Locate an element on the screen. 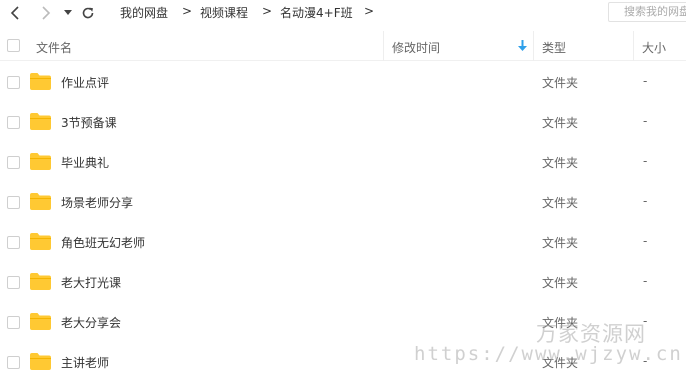 Image resolution: width=686 pixels, height=388 pixels. list-item: 3节预备课 文件夹 - is located at coordinates (343, 122).